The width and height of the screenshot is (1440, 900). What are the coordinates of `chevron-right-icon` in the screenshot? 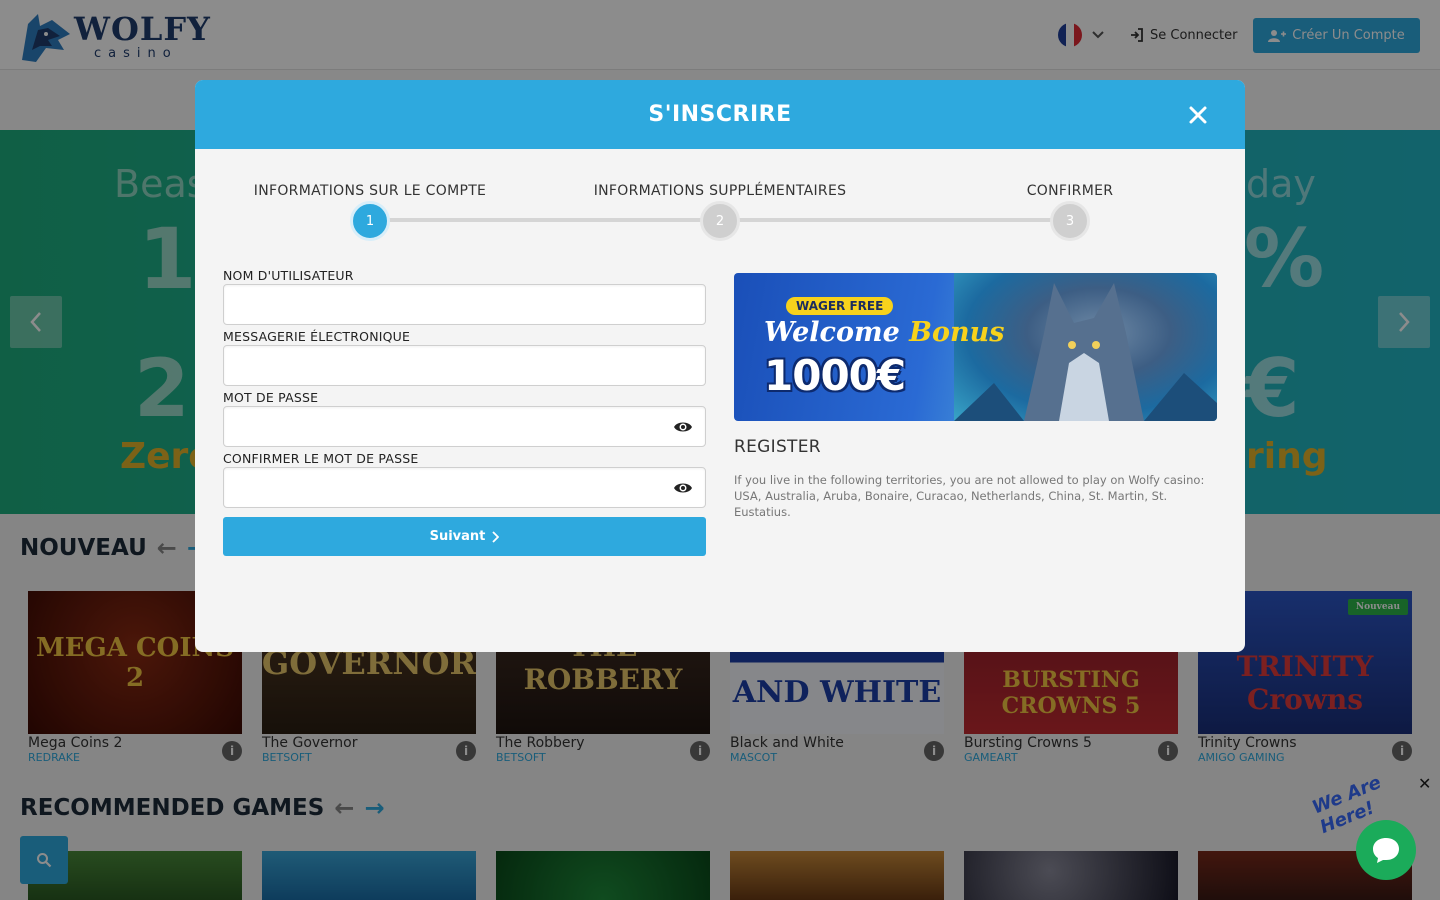 It's located at (496, 536).